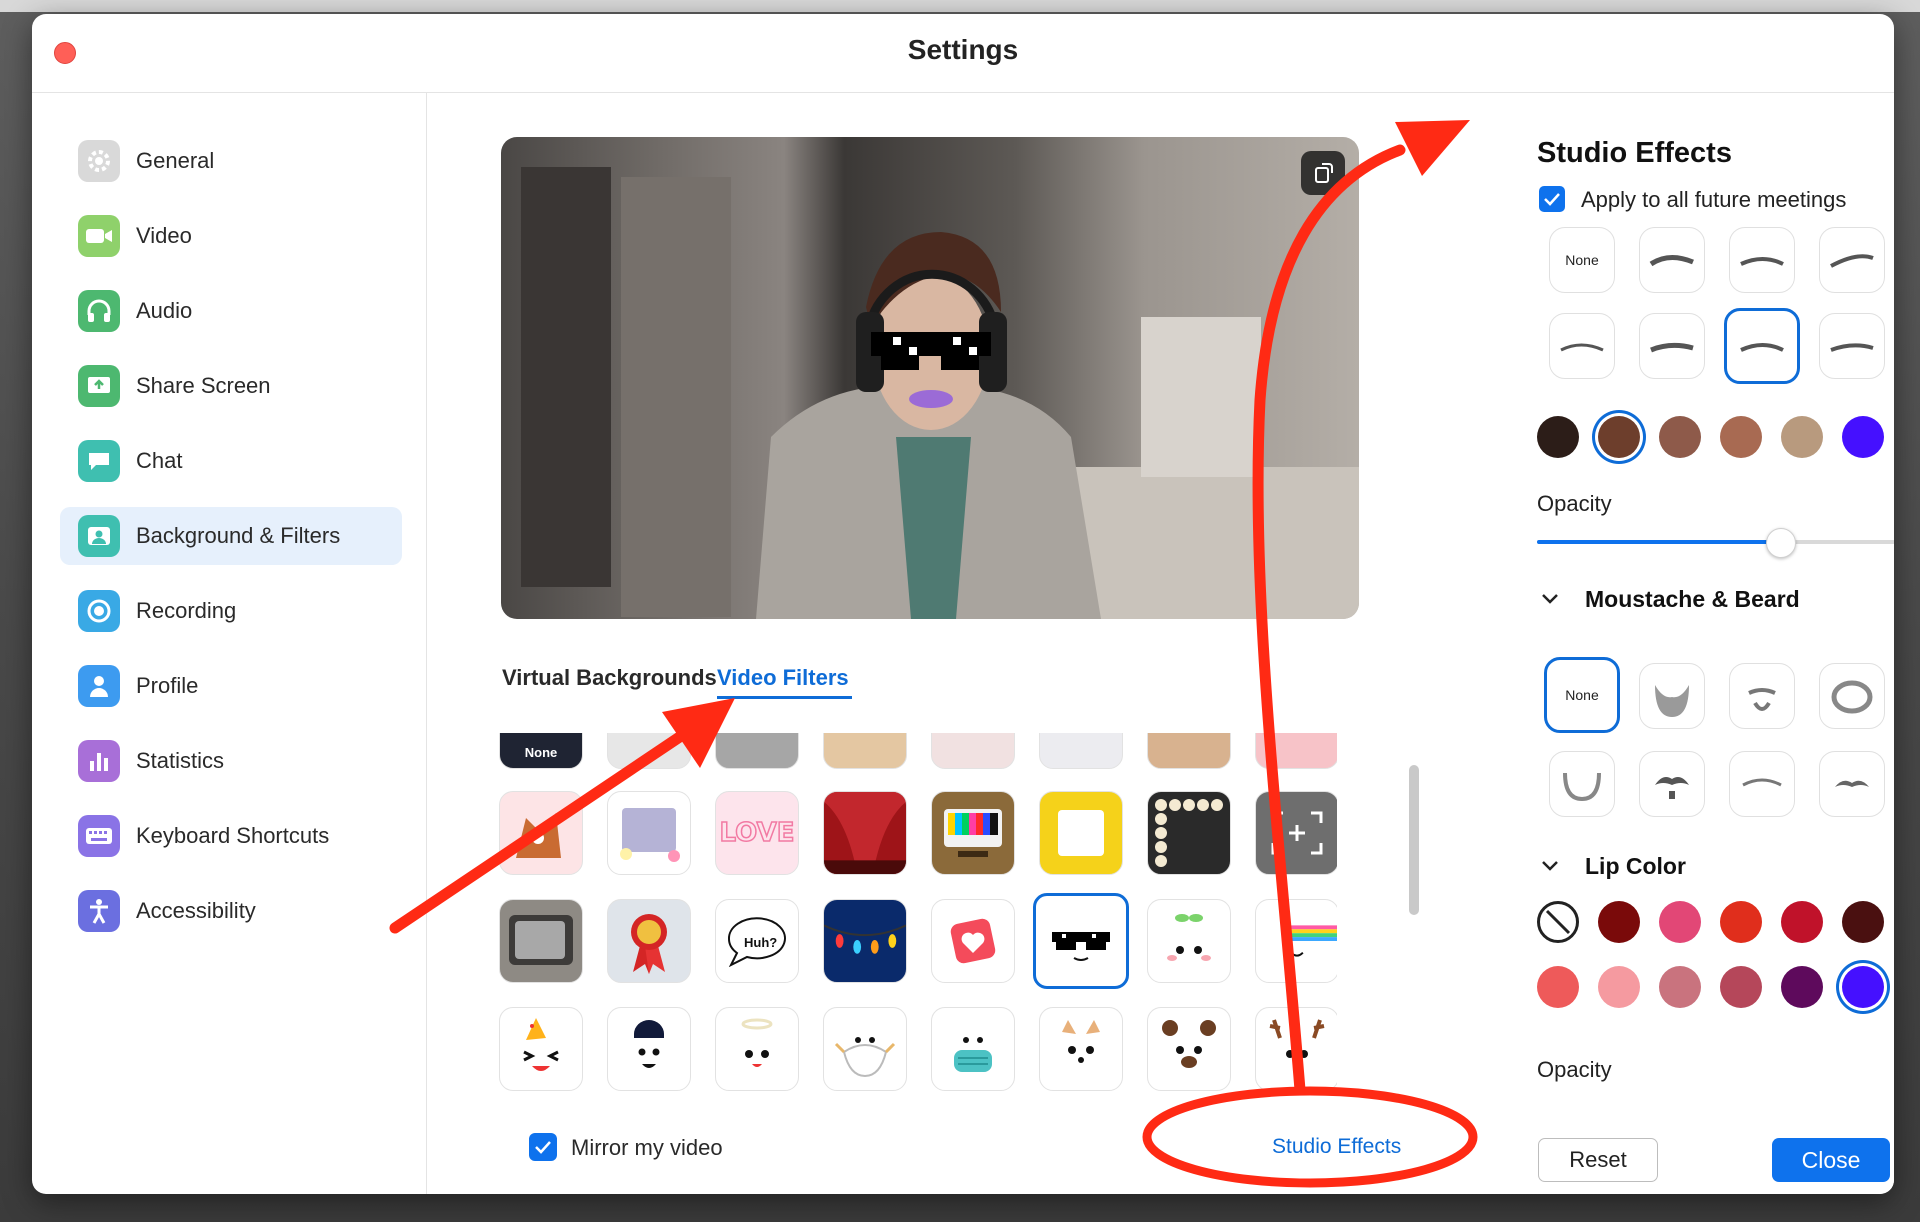  Describe the element at coordinates (865, 941) in the screenshot. I see `filter-tile-string-lights` at that location.